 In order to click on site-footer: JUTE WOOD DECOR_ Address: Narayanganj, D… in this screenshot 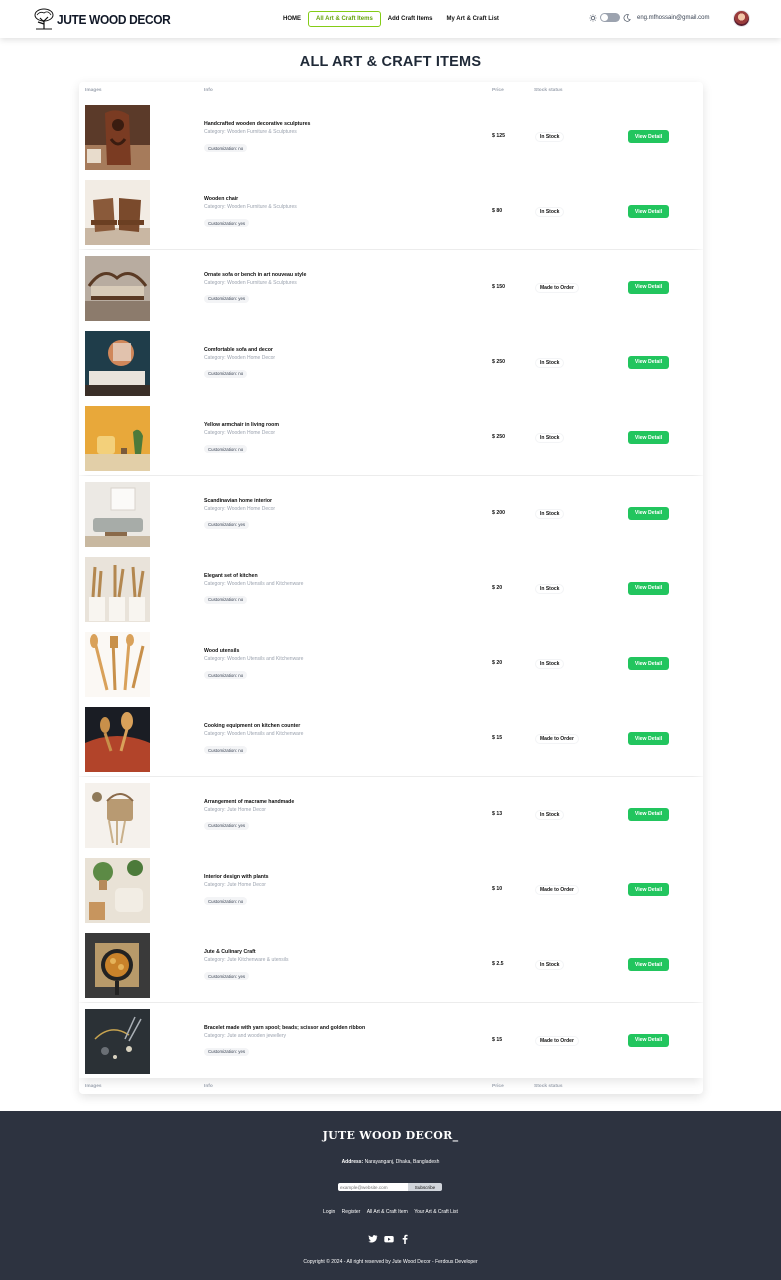, I will do `click(390, 1195)`.